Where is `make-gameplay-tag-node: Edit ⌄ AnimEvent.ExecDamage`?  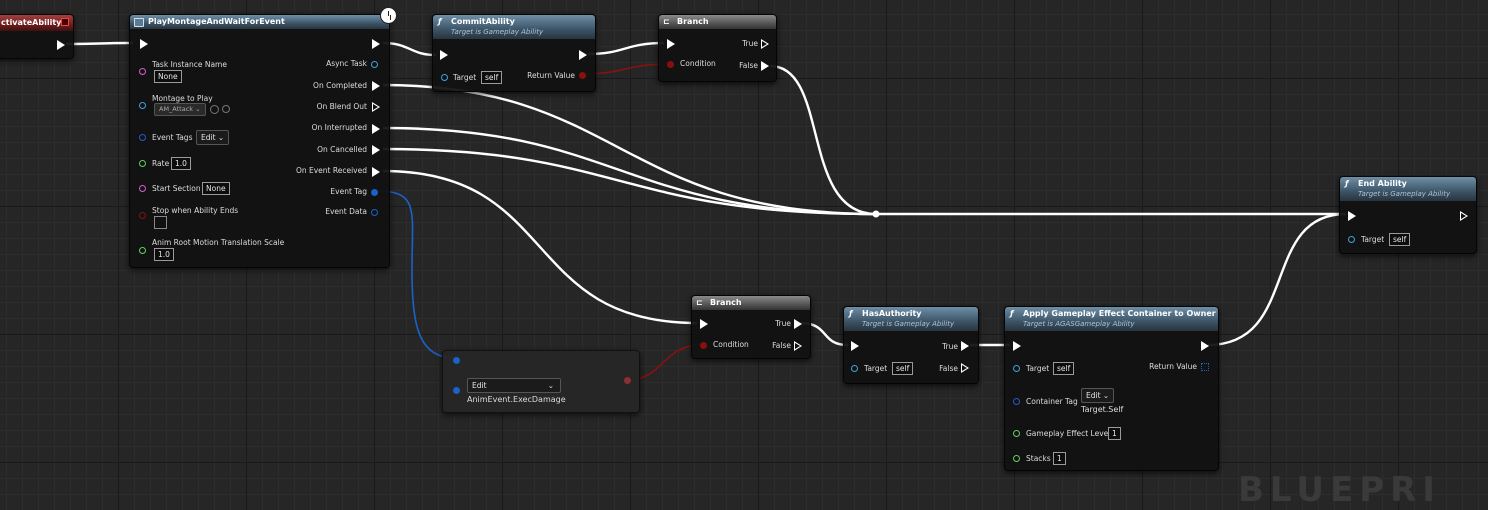 make-gameplay-tag-node: Edit ⌄ AnimEvent.ExecDamage is located at coordinates (541, 381).